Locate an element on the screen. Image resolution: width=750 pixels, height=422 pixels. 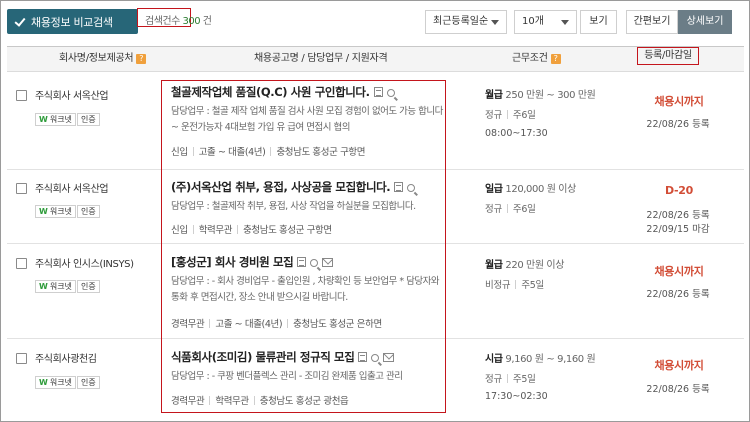
work-conditions: 비정규 주5일 is located at coordinates (514, 285).